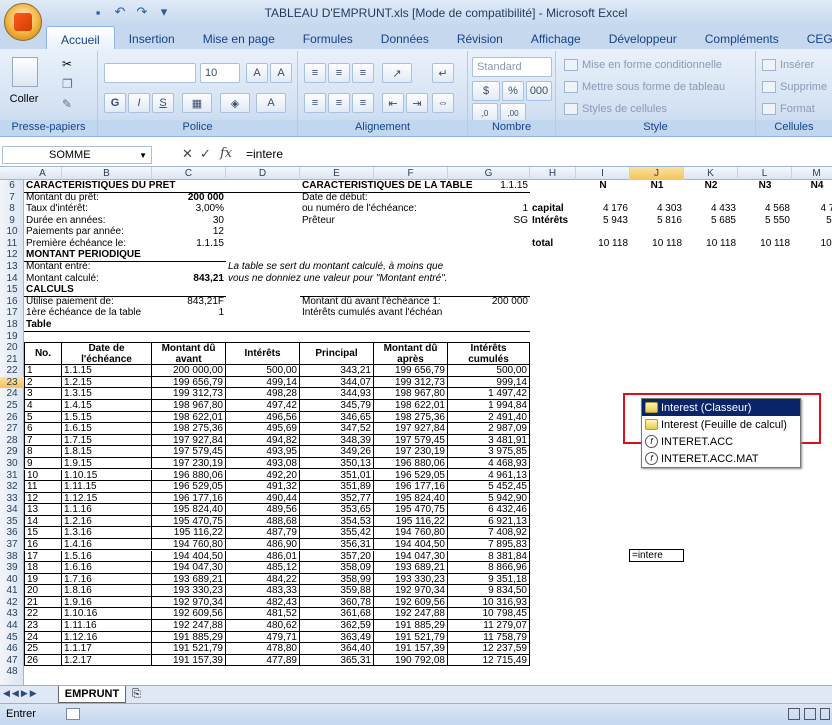  What do you see at coordinates (813, 244) in the screenshot?
I see `cell-r11-m: 10 1` at bounding box center [813, 244].